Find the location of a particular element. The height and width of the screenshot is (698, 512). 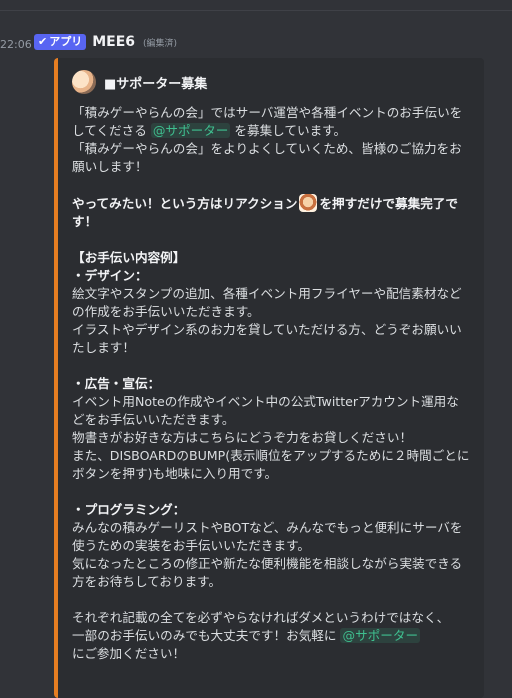

text: を募集しています。 is located at coordinates (288, 130).